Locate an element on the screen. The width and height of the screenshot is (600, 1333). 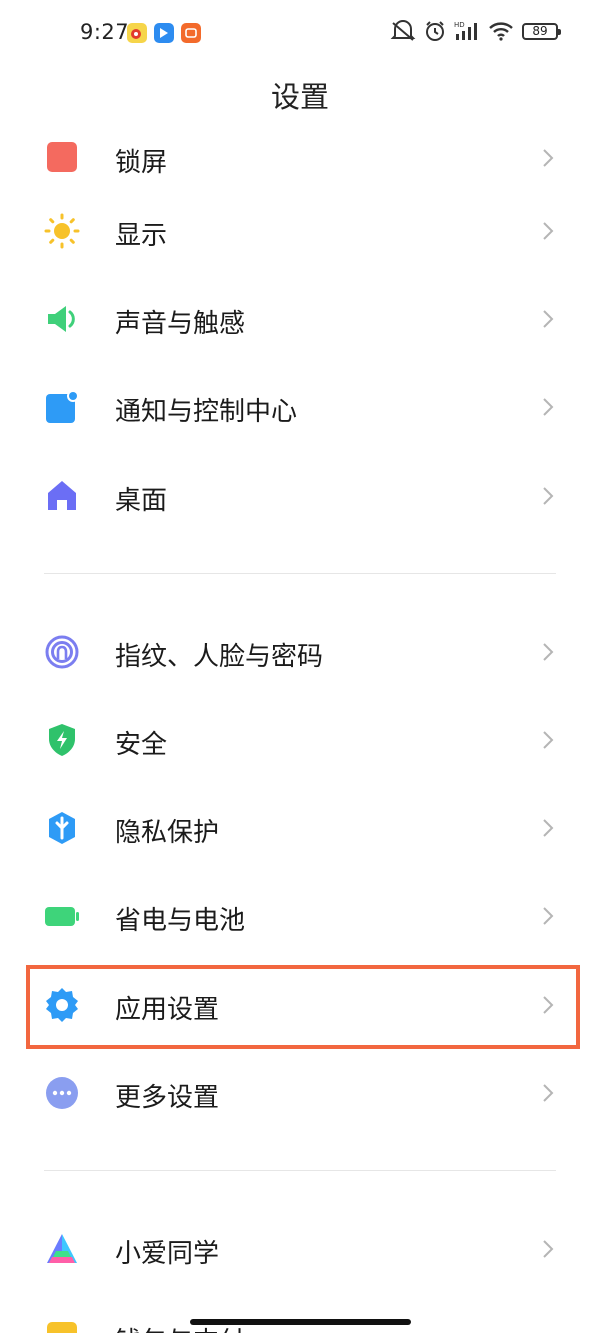
wallet-icon is located at coordinates (62, 1327).